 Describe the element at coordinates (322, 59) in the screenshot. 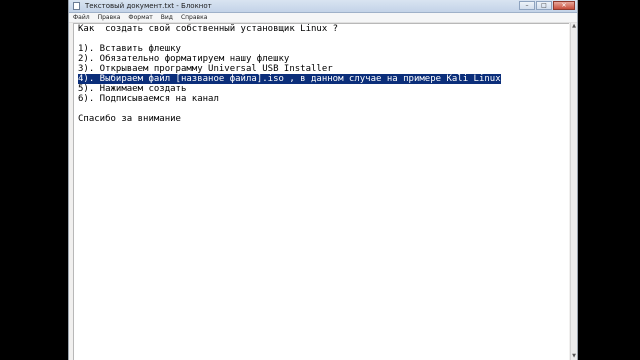

I see `text-line: 2). Обязательно форматируем нашу флешку` at that location.